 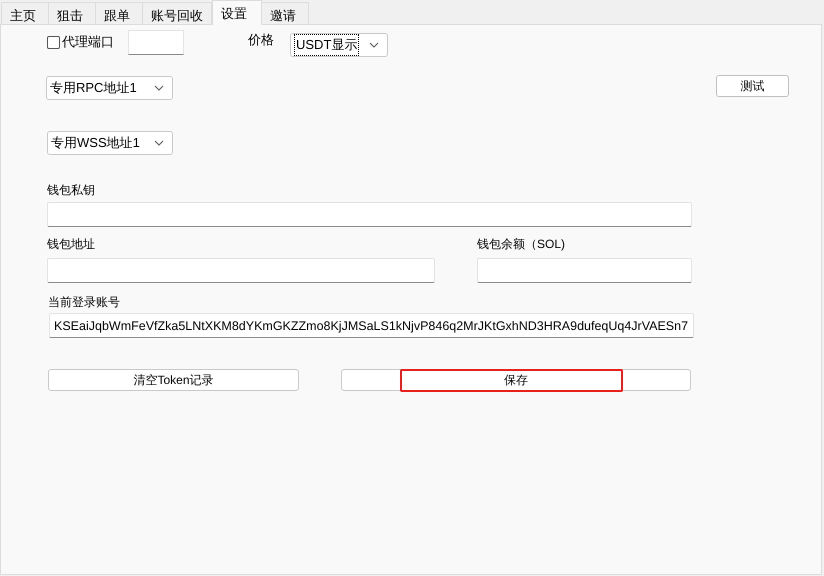 What do you see at coordinates (516, 380) in the screenshot?
I see `save-button: 保存` at bounding box center [516, 380].